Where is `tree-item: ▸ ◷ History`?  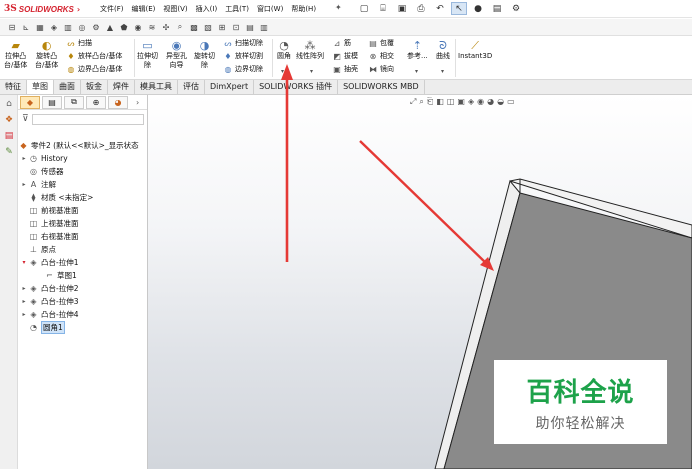
tree-item: ▸ ◷ History is located at coordinates (43, 158).